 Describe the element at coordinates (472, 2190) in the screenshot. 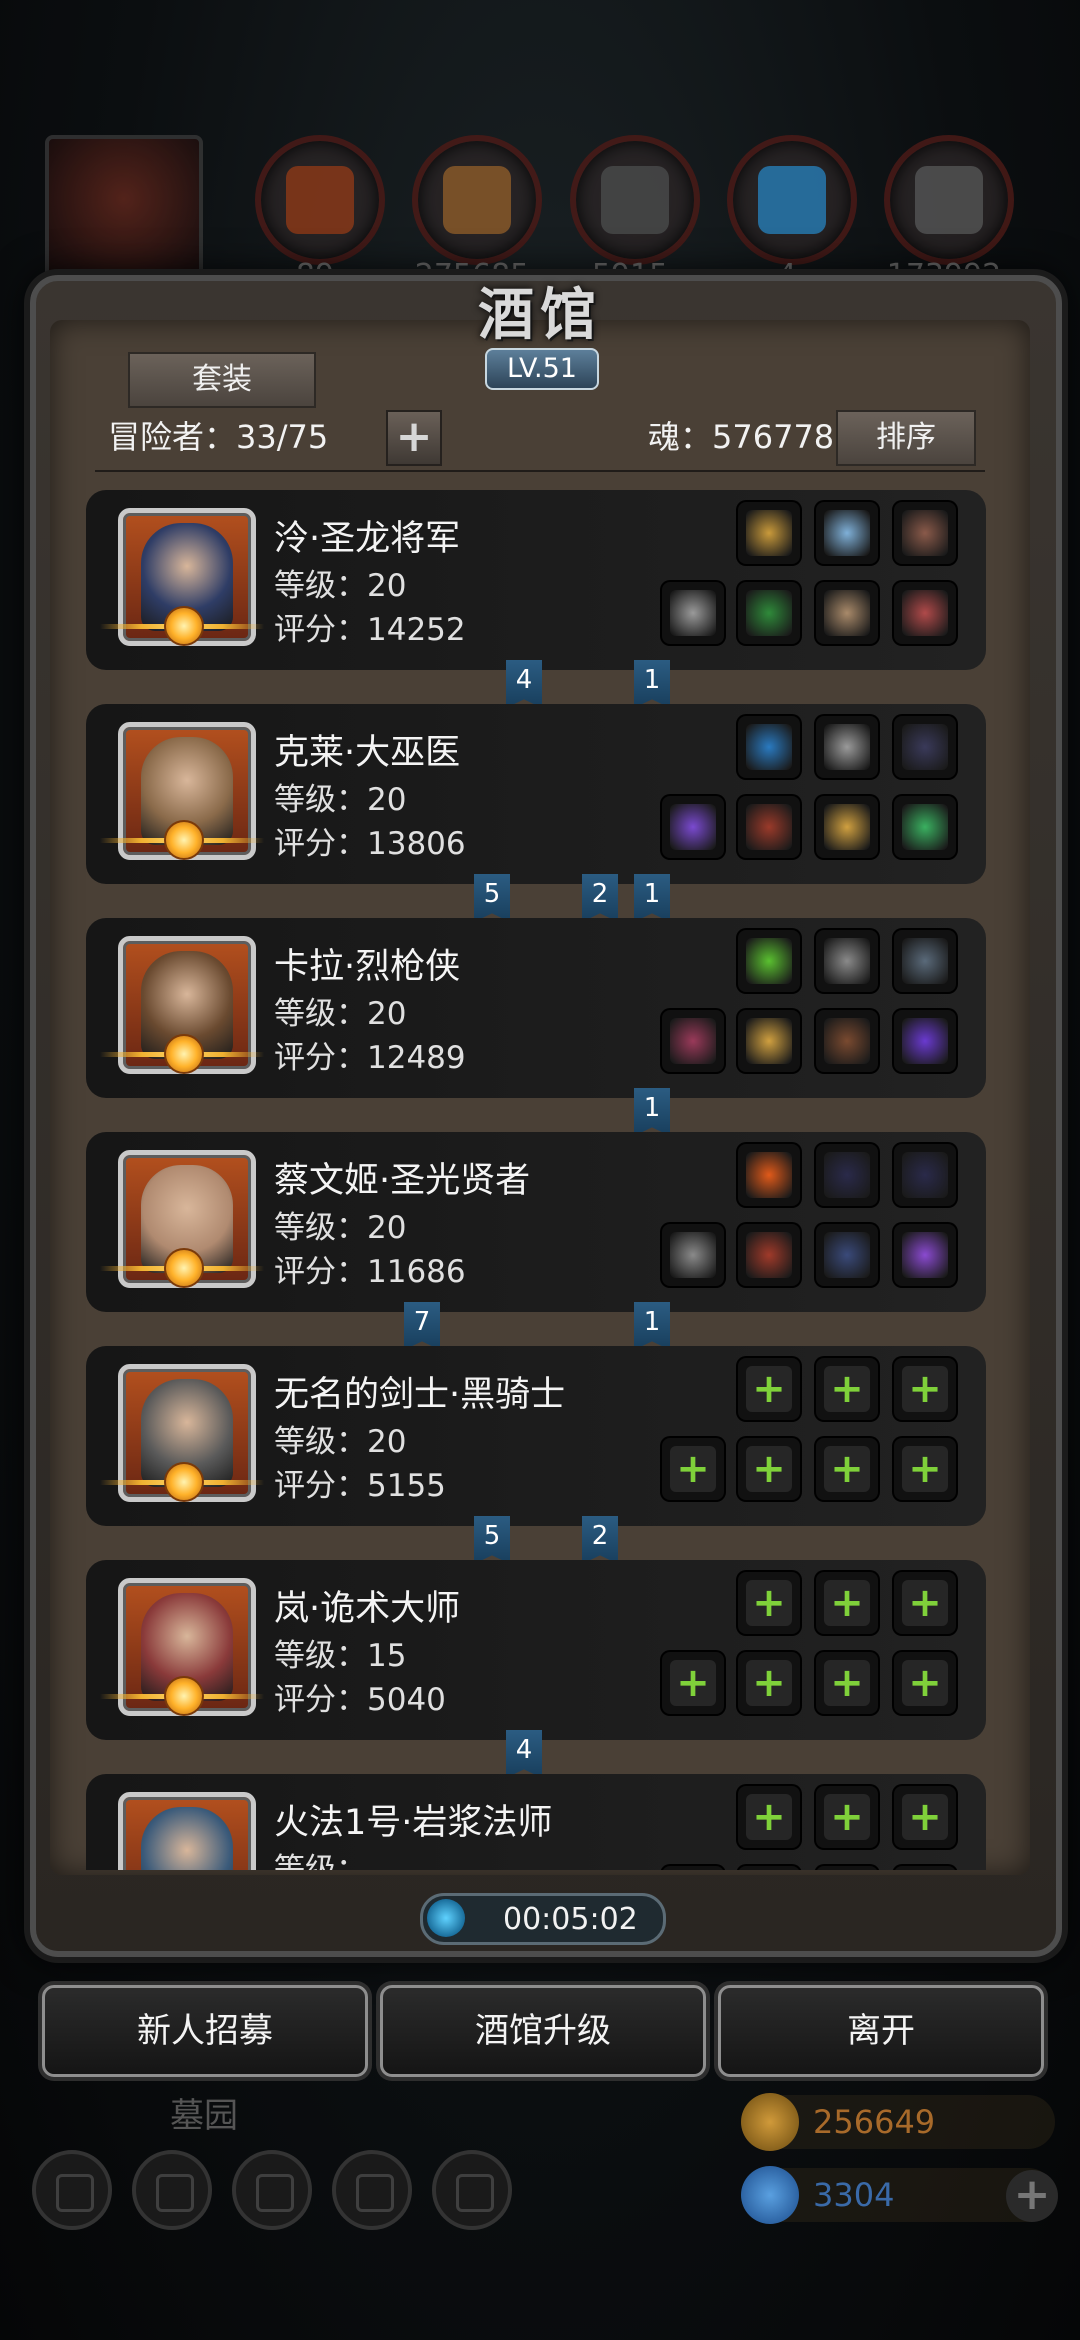

I see `shop-icon` at that location.